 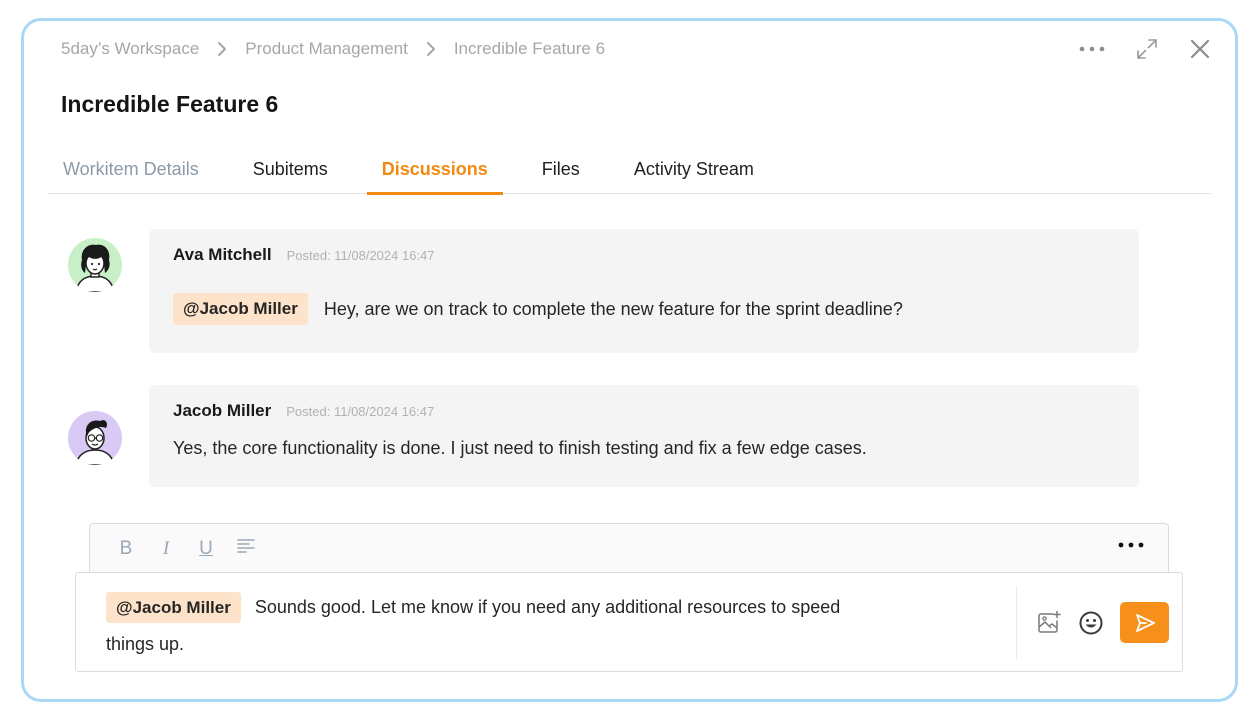 I want to click on format-controls: B I U, so click(x=186, y=549).